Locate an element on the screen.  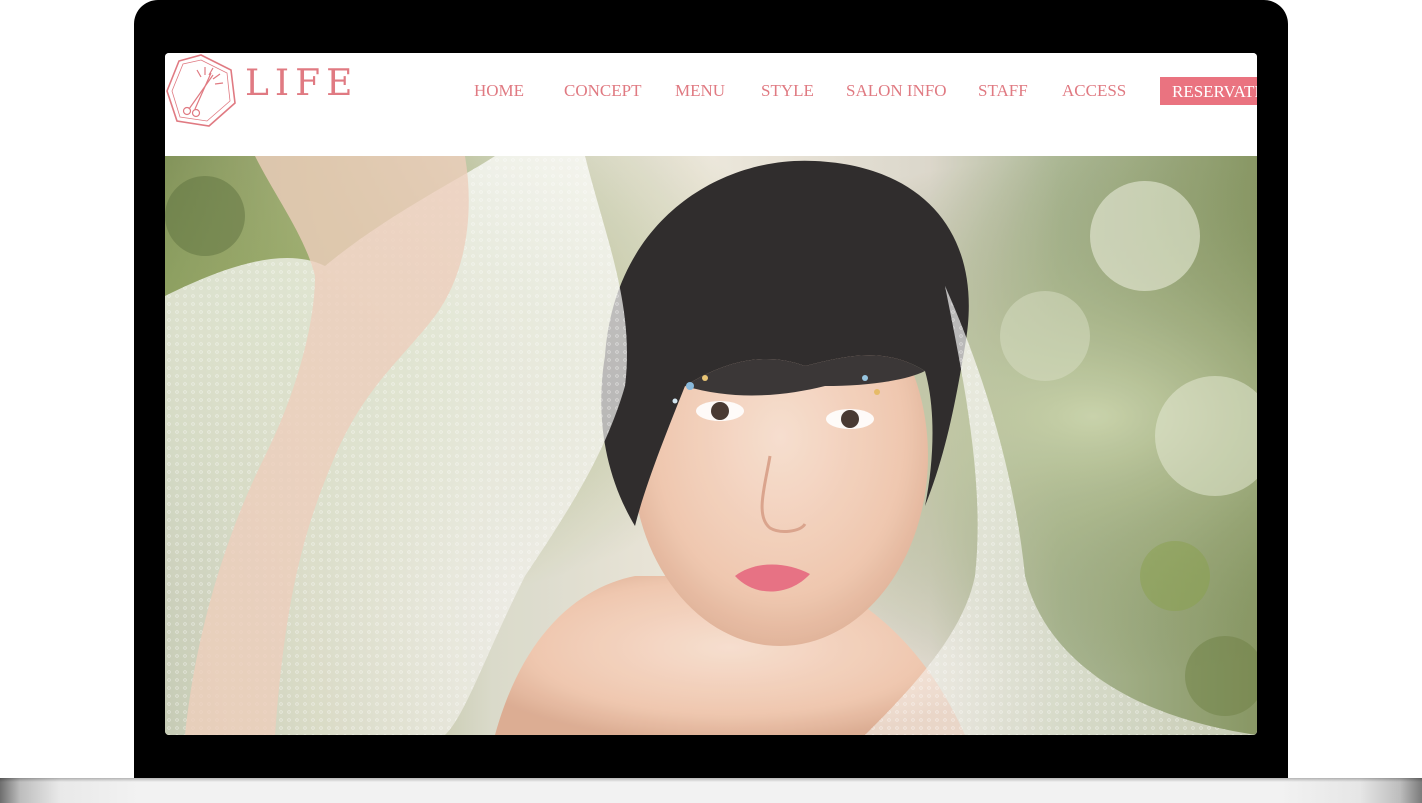
reservation-button: RESERVATI is located at coordinates (1208, 91).